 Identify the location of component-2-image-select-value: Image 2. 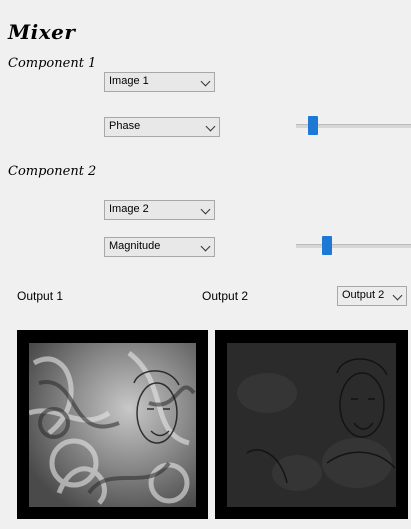
(129, 209).